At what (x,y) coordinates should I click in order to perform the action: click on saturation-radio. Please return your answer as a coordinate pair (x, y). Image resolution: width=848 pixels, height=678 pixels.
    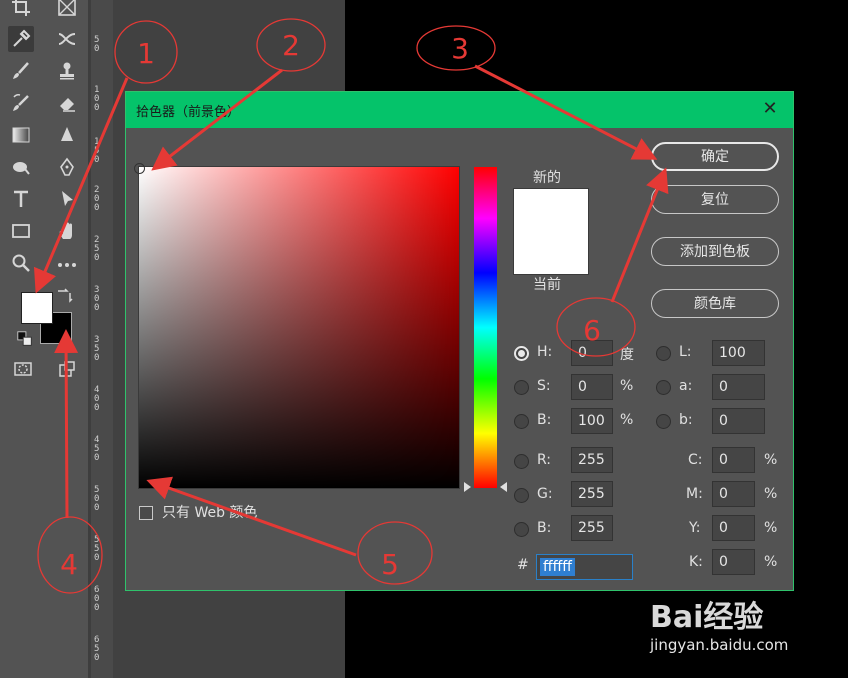
    Looking at the image, I should click on (521, 387).